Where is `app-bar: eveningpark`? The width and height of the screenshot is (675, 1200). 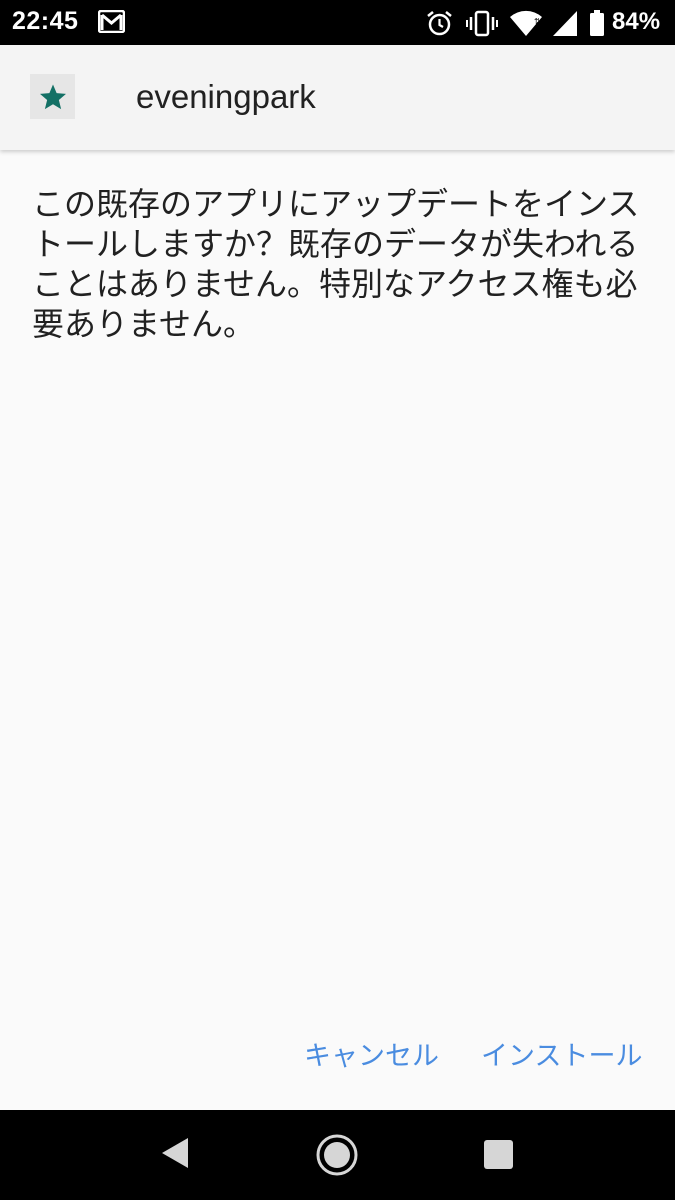
app-bar: eveningpark is located at coordinates (337, 97).